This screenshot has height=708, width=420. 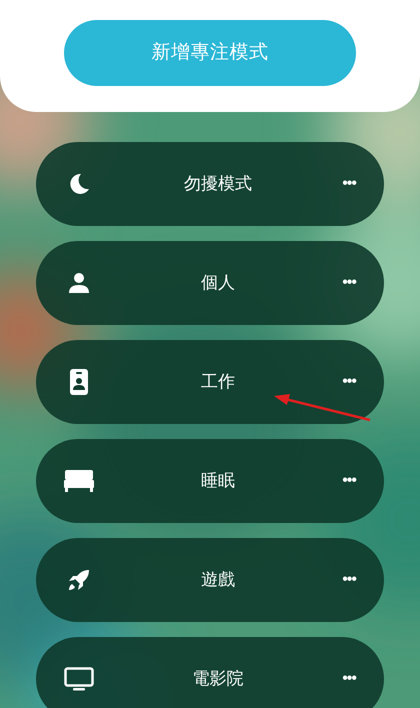 What do you see at coordinates (79, 679) in the screenshot?
I see `tv-icon` at bounding box center [79, 679].